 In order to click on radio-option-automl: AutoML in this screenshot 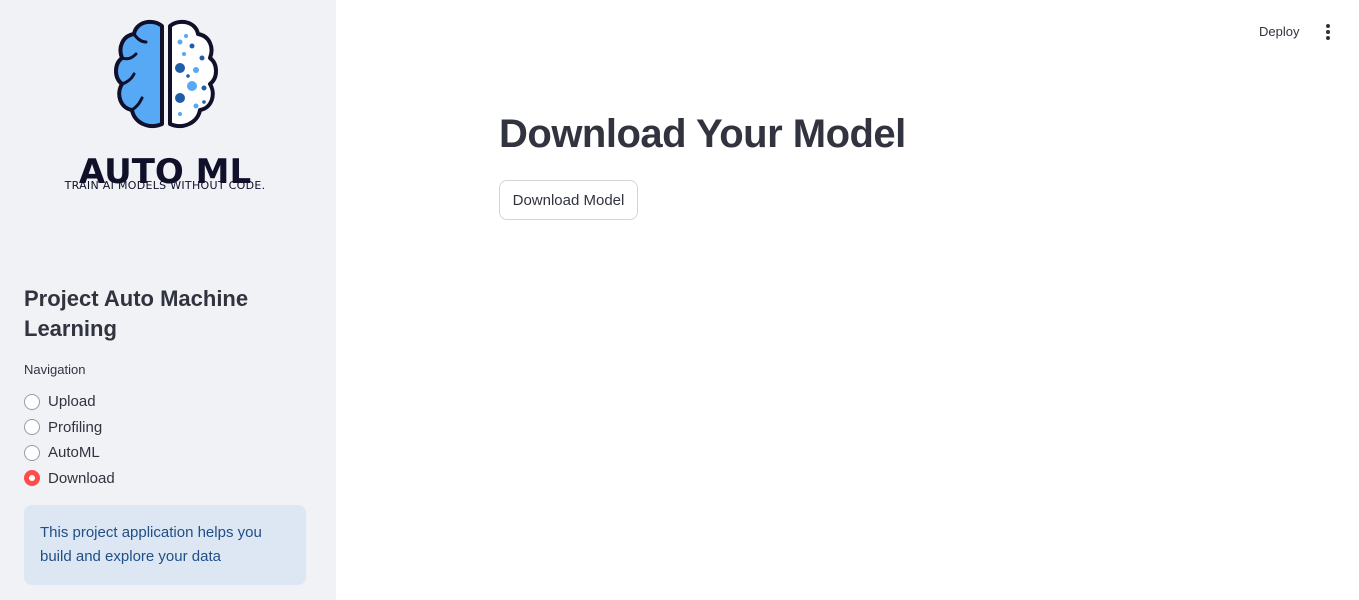, I will do `click(69, 453)`.